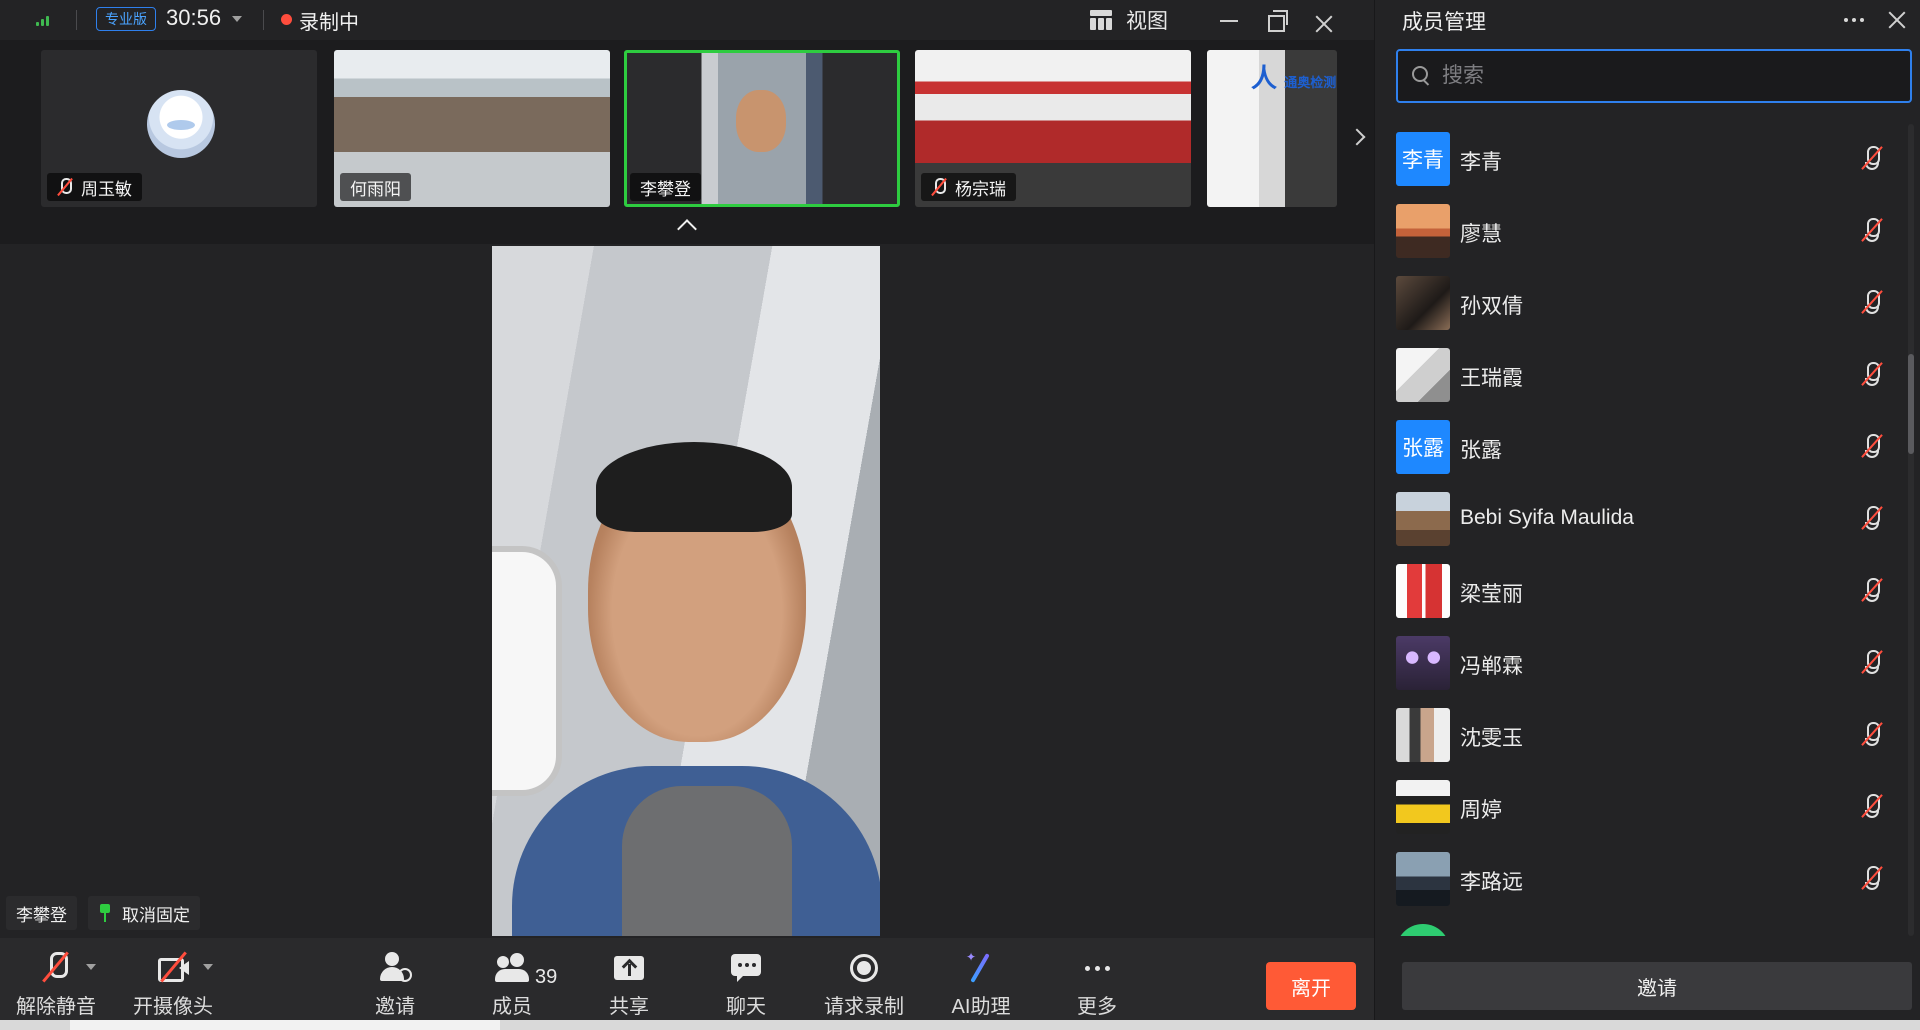 The height and width of the screenshot is (1030, 1920). I want to click on list-item: 廖慧, so click(1640, 232).